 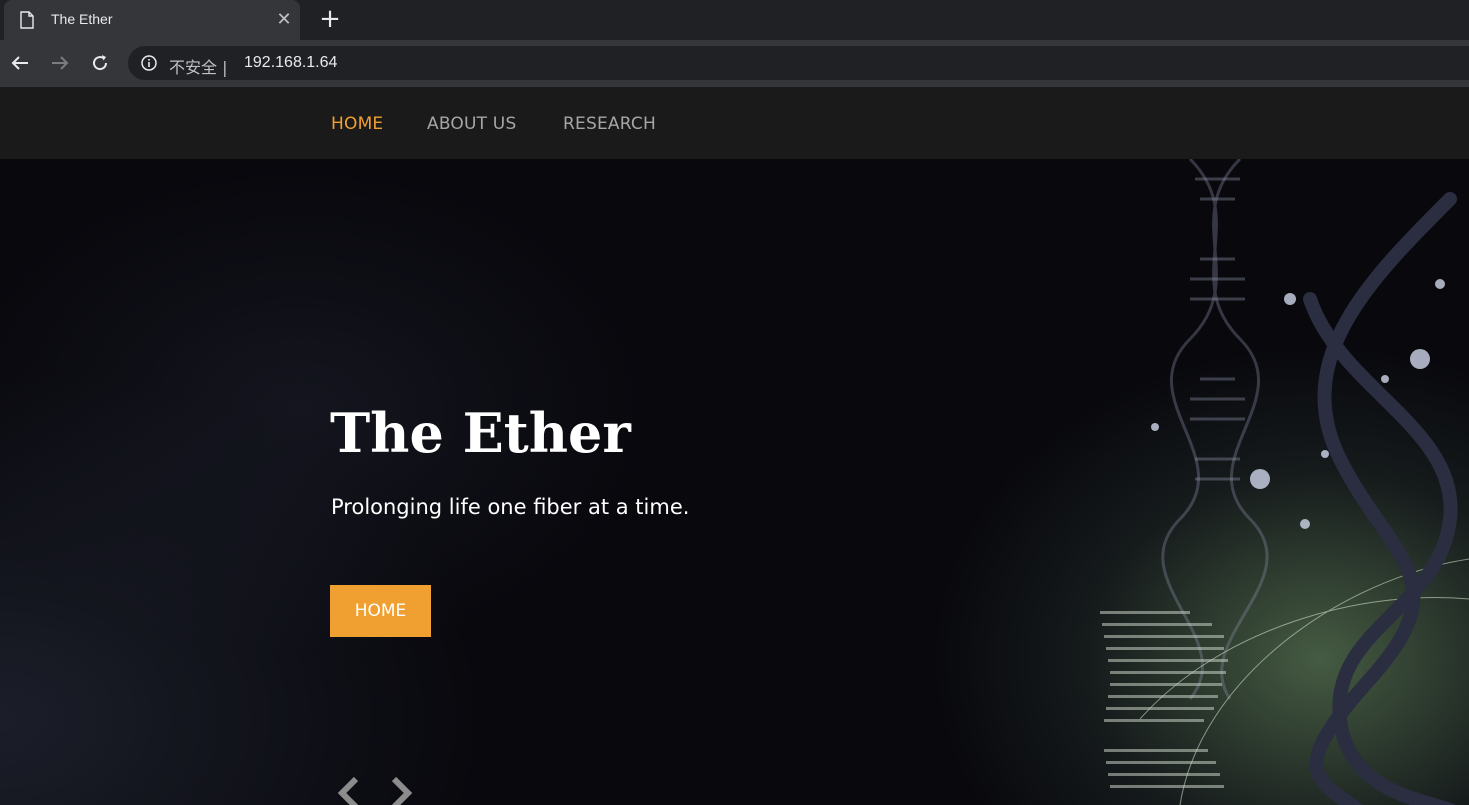 I want to click on security-label: 不安全 |, so click(x=198, y=67).